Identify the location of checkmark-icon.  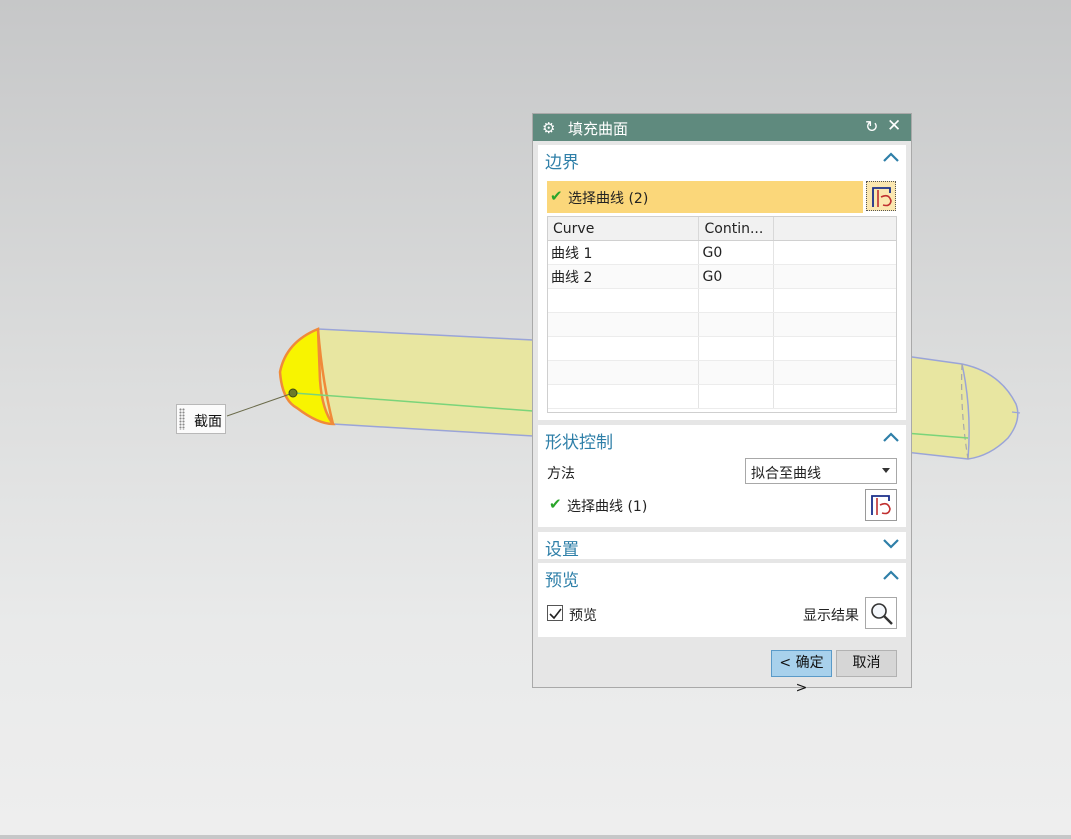
(555, 614).